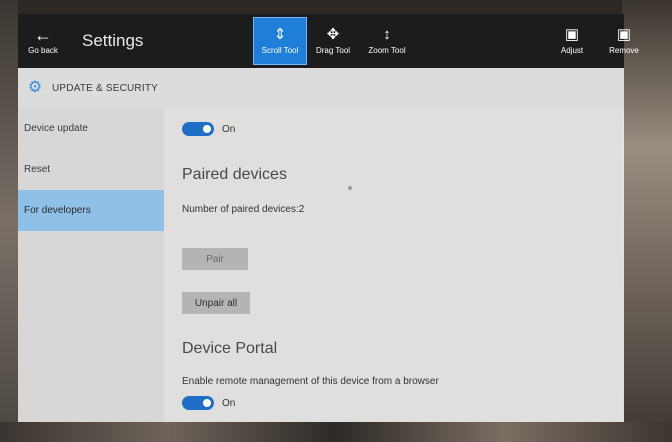 Image resolution: width=672 pixels, height=442 pixels. What do you see at coordinates (9, 221) in the screenshot?
I see `background-left` at bounding box center [9, 221].